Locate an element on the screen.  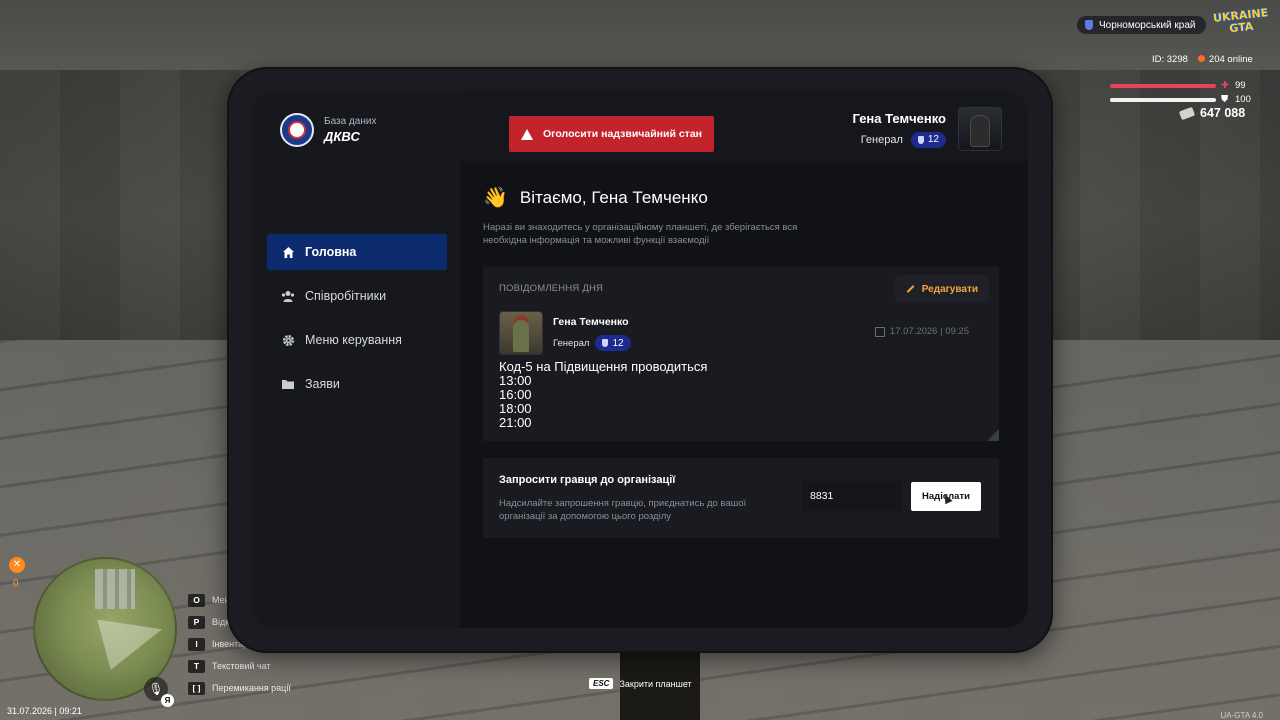
key-badge: [ ] is located at coordinates (196, 688).